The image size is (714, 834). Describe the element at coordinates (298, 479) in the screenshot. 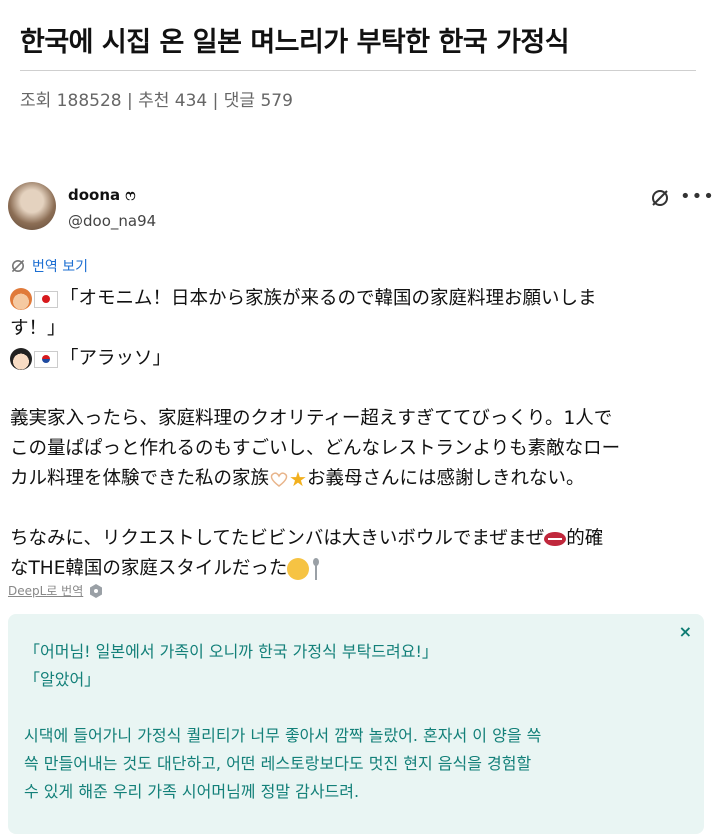

I see `star-icon: ★` at that location.